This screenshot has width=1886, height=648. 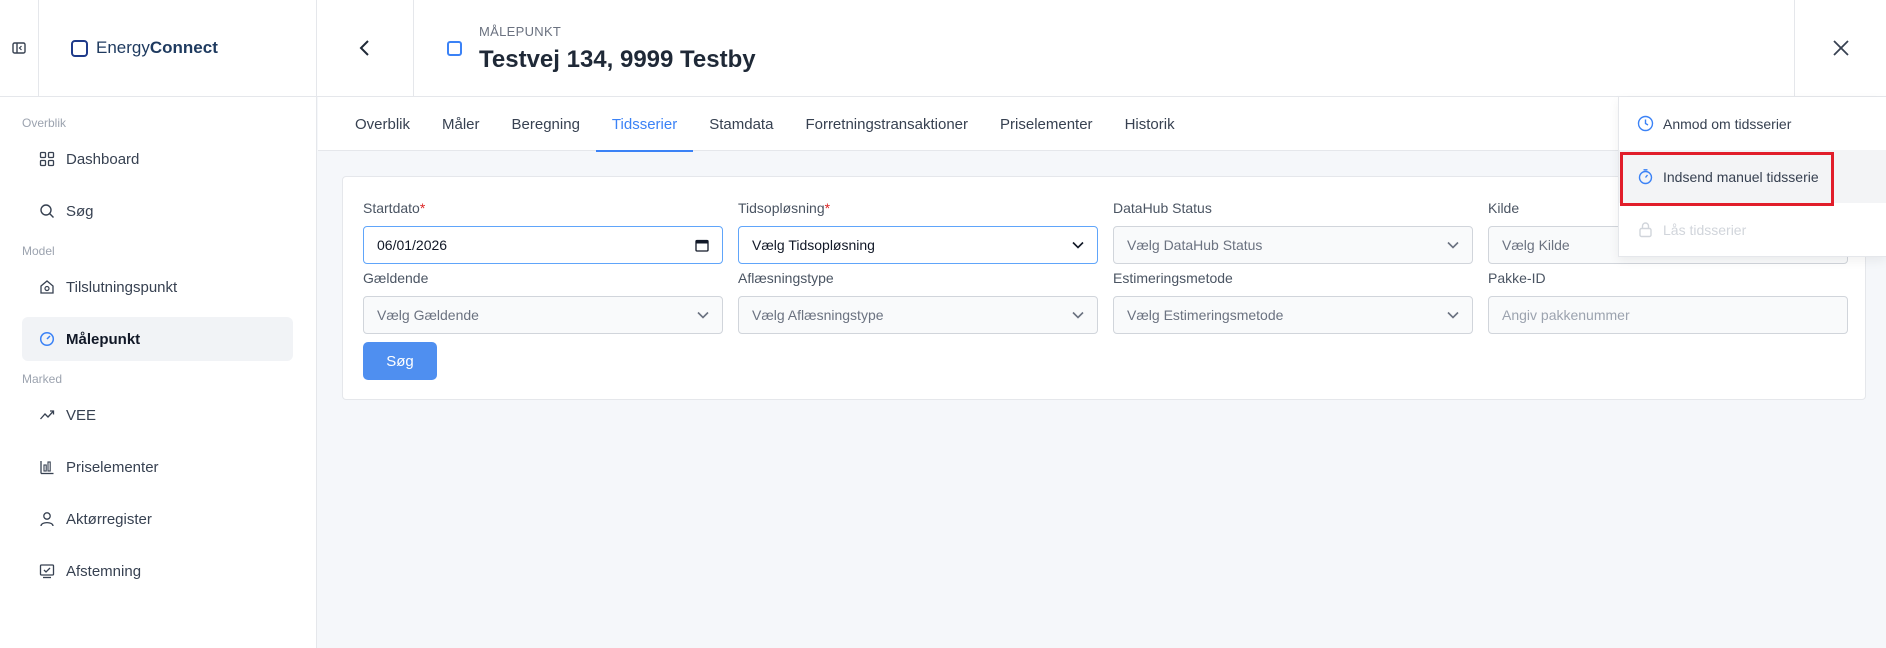 I want to click on search-button: Søg, so click(x=400, y=361).